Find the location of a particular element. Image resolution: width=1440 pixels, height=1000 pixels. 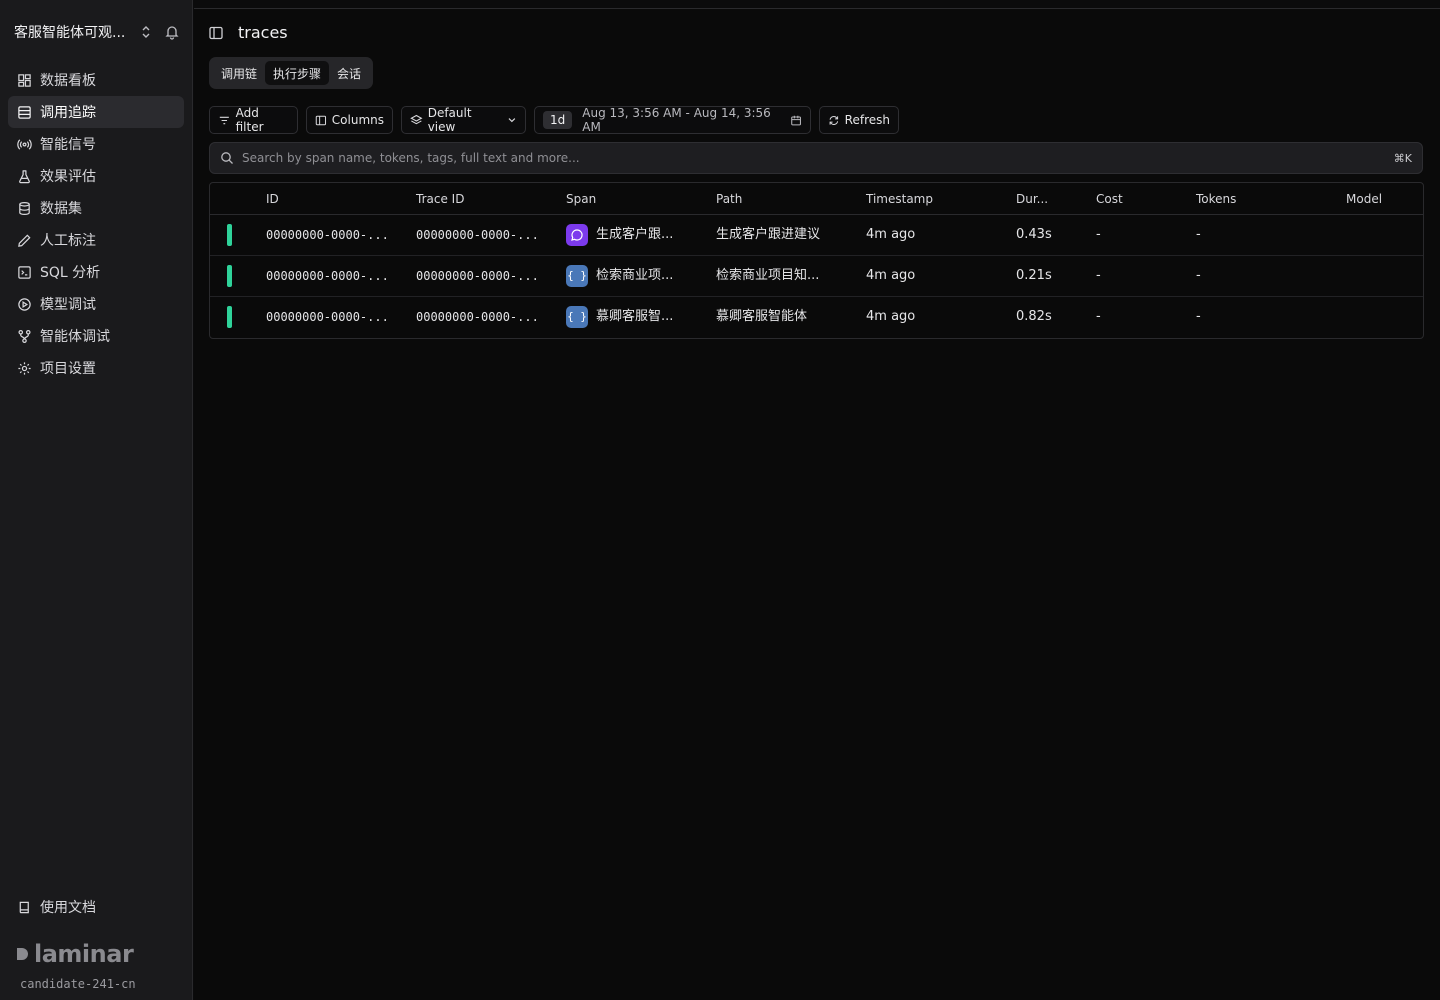

add-filter-label: Add filter is located at coordinates (249, 120).